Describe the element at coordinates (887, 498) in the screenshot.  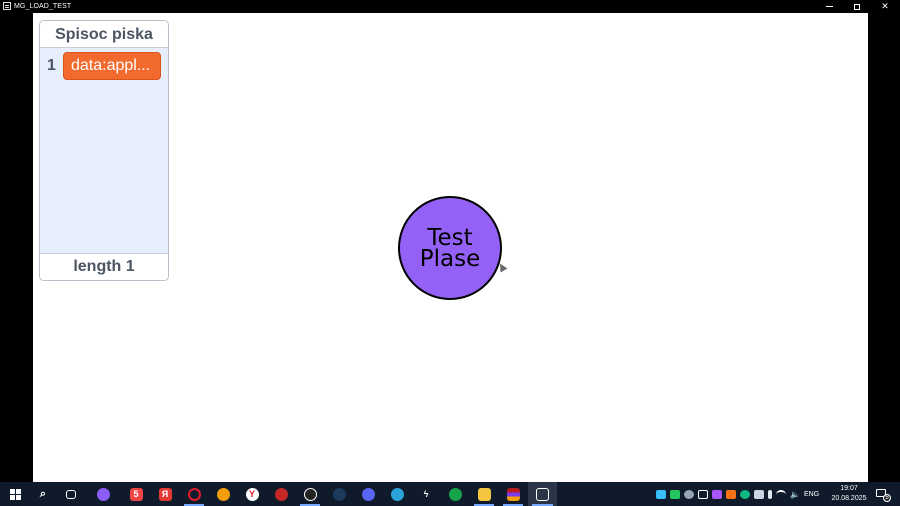
I see `notification-count: 5` at that location.